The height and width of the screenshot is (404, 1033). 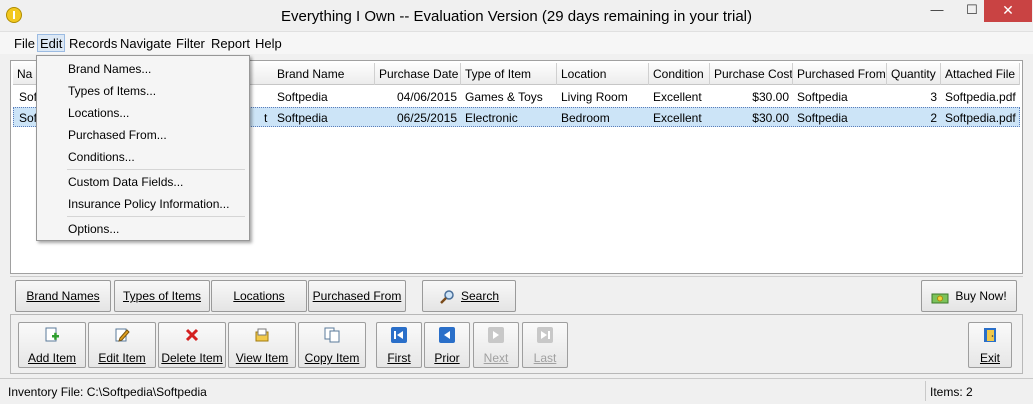 What do you see at coordinates (426, 97) in the screenshot?
I see `cell-date: 04/06/2015` at bounding box center [426, 97].